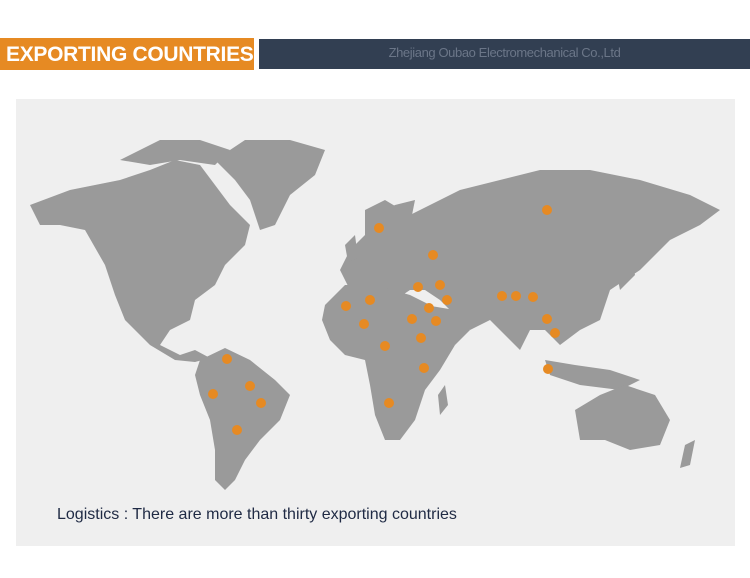 The height and width of the screenshot is (578, 750). I want to click on south-america, so click(242, 419).